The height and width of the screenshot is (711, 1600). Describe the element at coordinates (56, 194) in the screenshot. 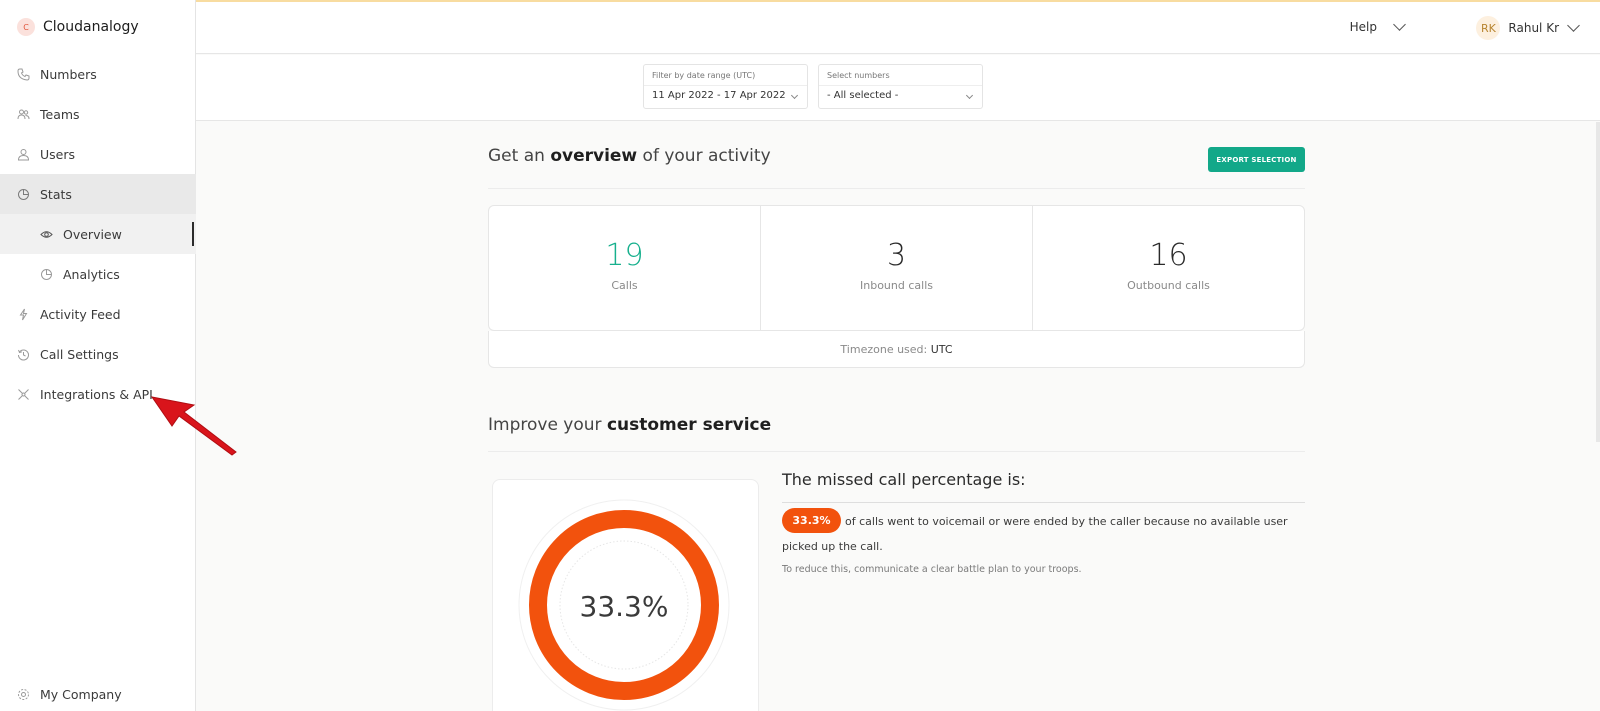

I see `sidebar-item-label: Stats` at that location.